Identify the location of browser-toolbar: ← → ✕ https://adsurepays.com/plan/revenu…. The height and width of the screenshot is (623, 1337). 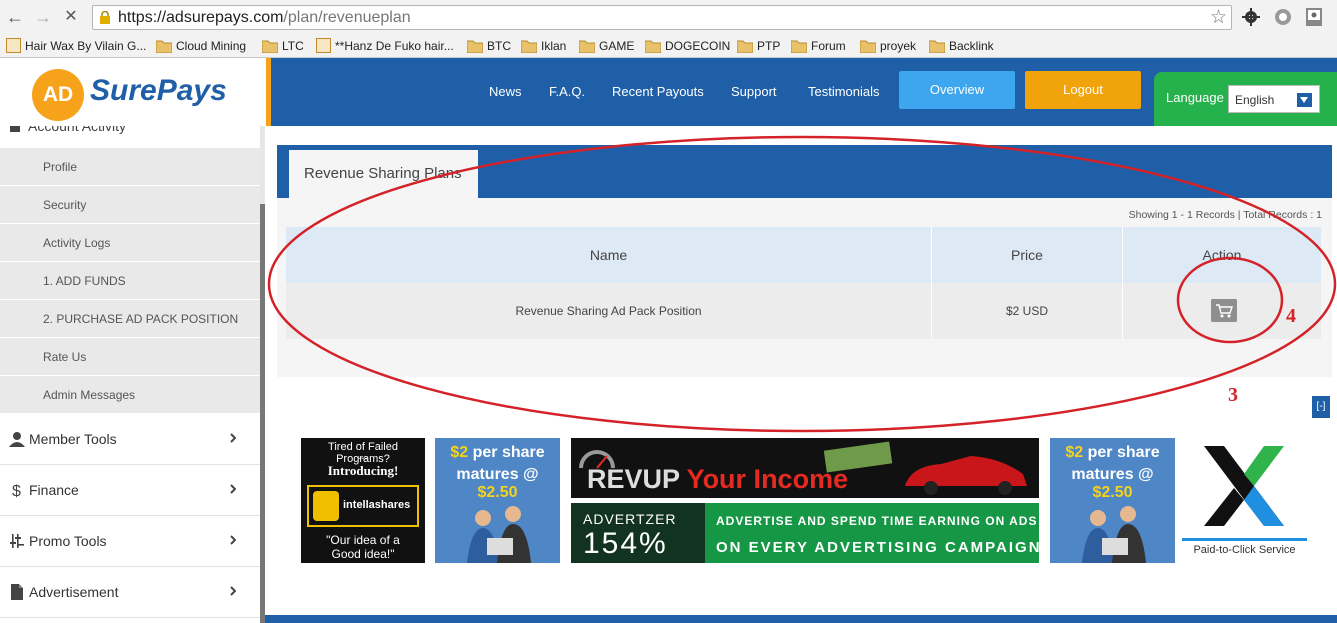
(668, 17).